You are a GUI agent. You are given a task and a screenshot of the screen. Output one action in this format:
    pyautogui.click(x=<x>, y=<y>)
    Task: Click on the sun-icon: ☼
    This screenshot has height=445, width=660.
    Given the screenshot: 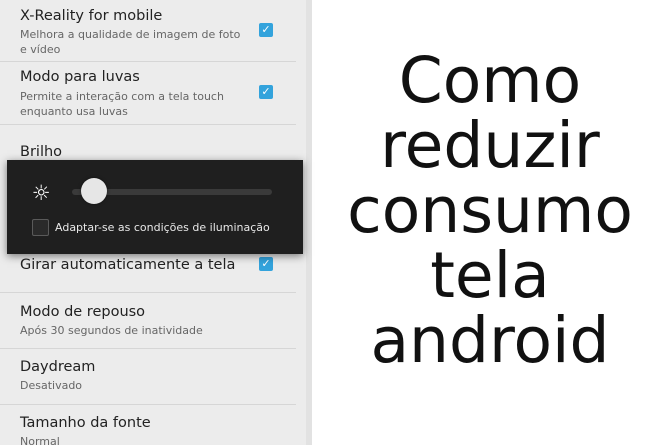 What is the action you would take?
    pyautogui.click(x=41, y=193)
    